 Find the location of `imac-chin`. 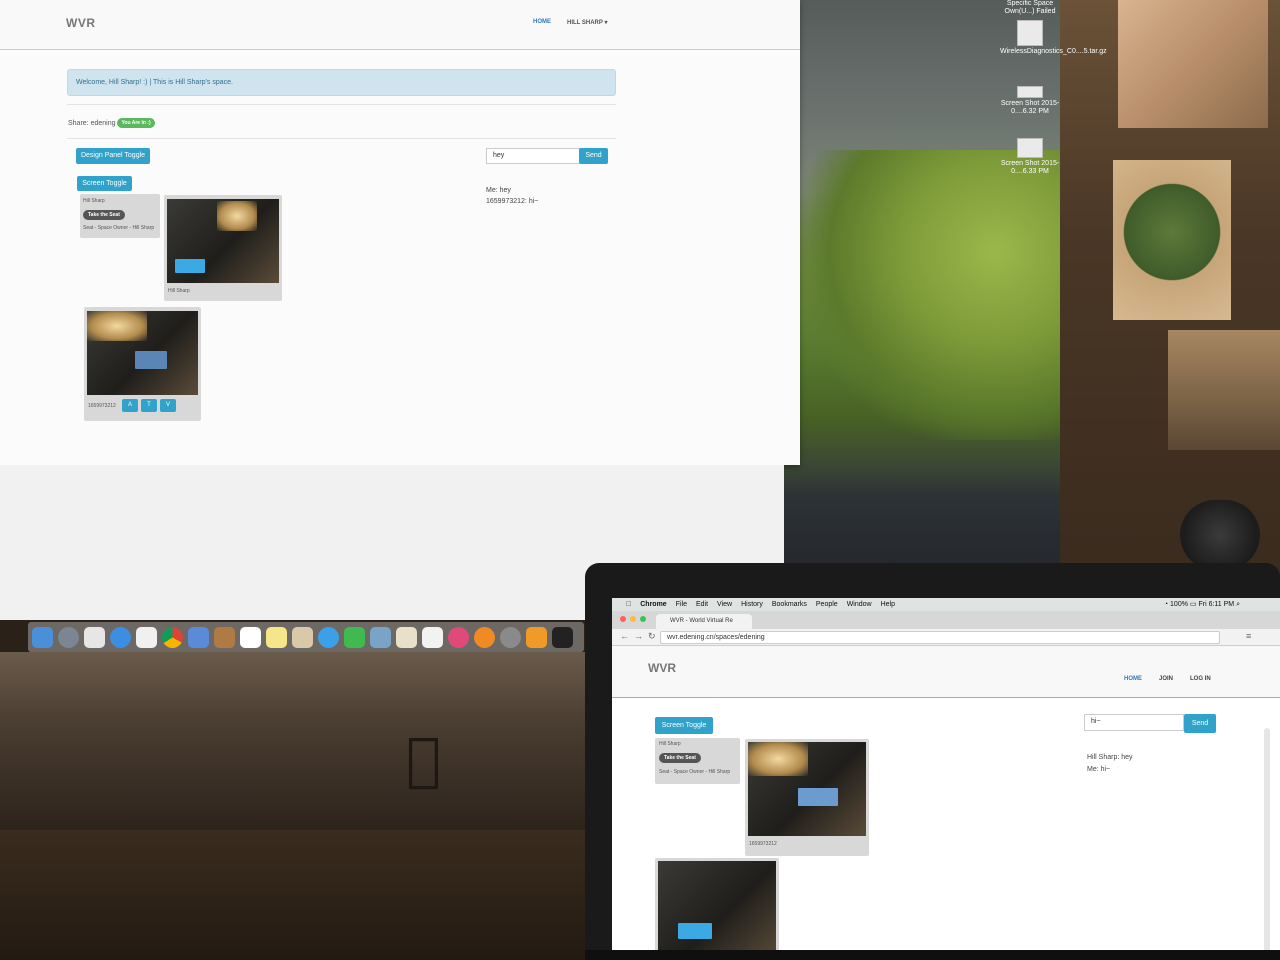

imac-chin is located at coordinates (293, 742).